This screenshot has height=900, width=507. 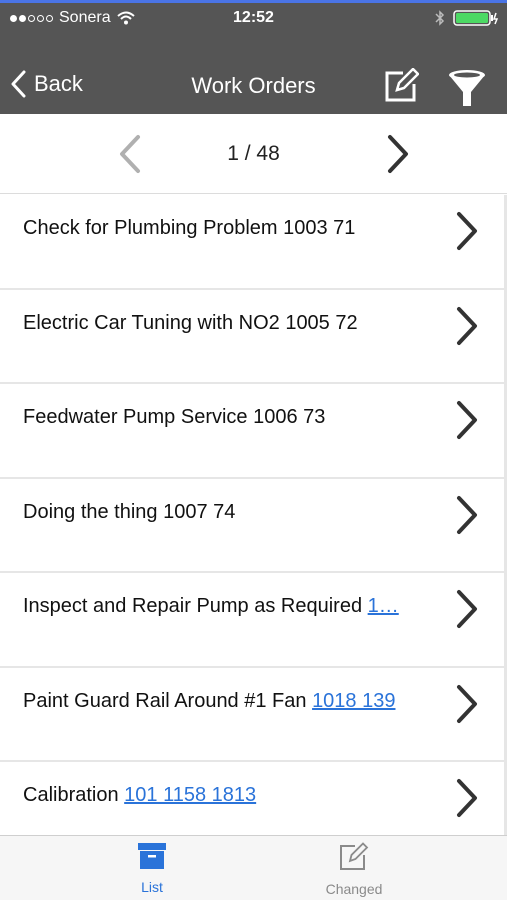 What do you see at coordinates (253, 57) in the screenshot?
I see `top-bar: Sonera 12:52 Back Work Orders` at bounding box center [253, 57].